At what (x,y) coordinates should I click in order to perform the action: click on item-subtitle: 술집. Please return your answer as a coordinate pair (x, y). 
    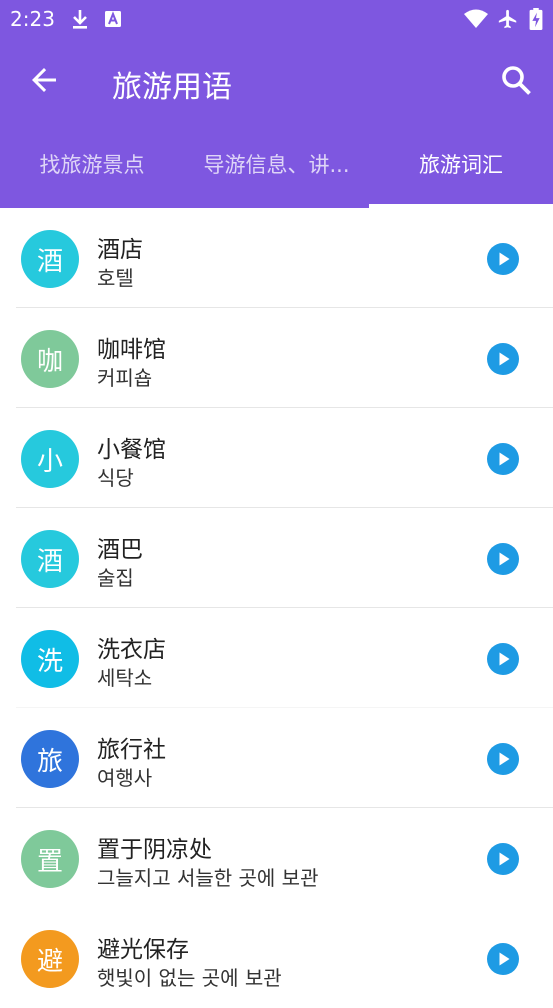
    Looking at the image, I should click on (115, 578).